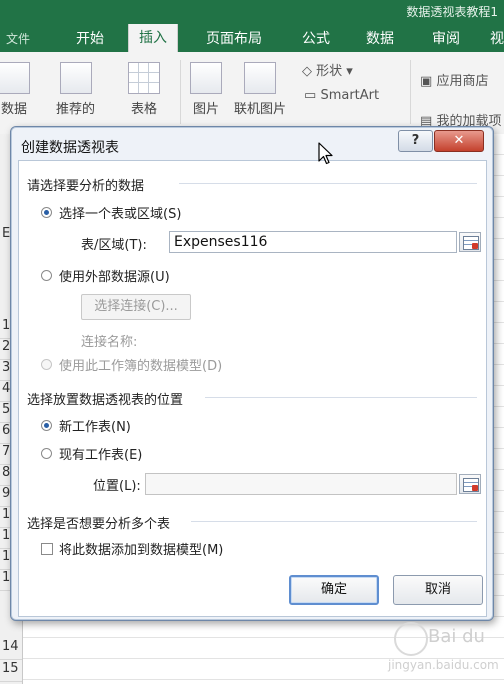  I want to click on recommended-pivot-command: 推荐的, so click(75, 89).